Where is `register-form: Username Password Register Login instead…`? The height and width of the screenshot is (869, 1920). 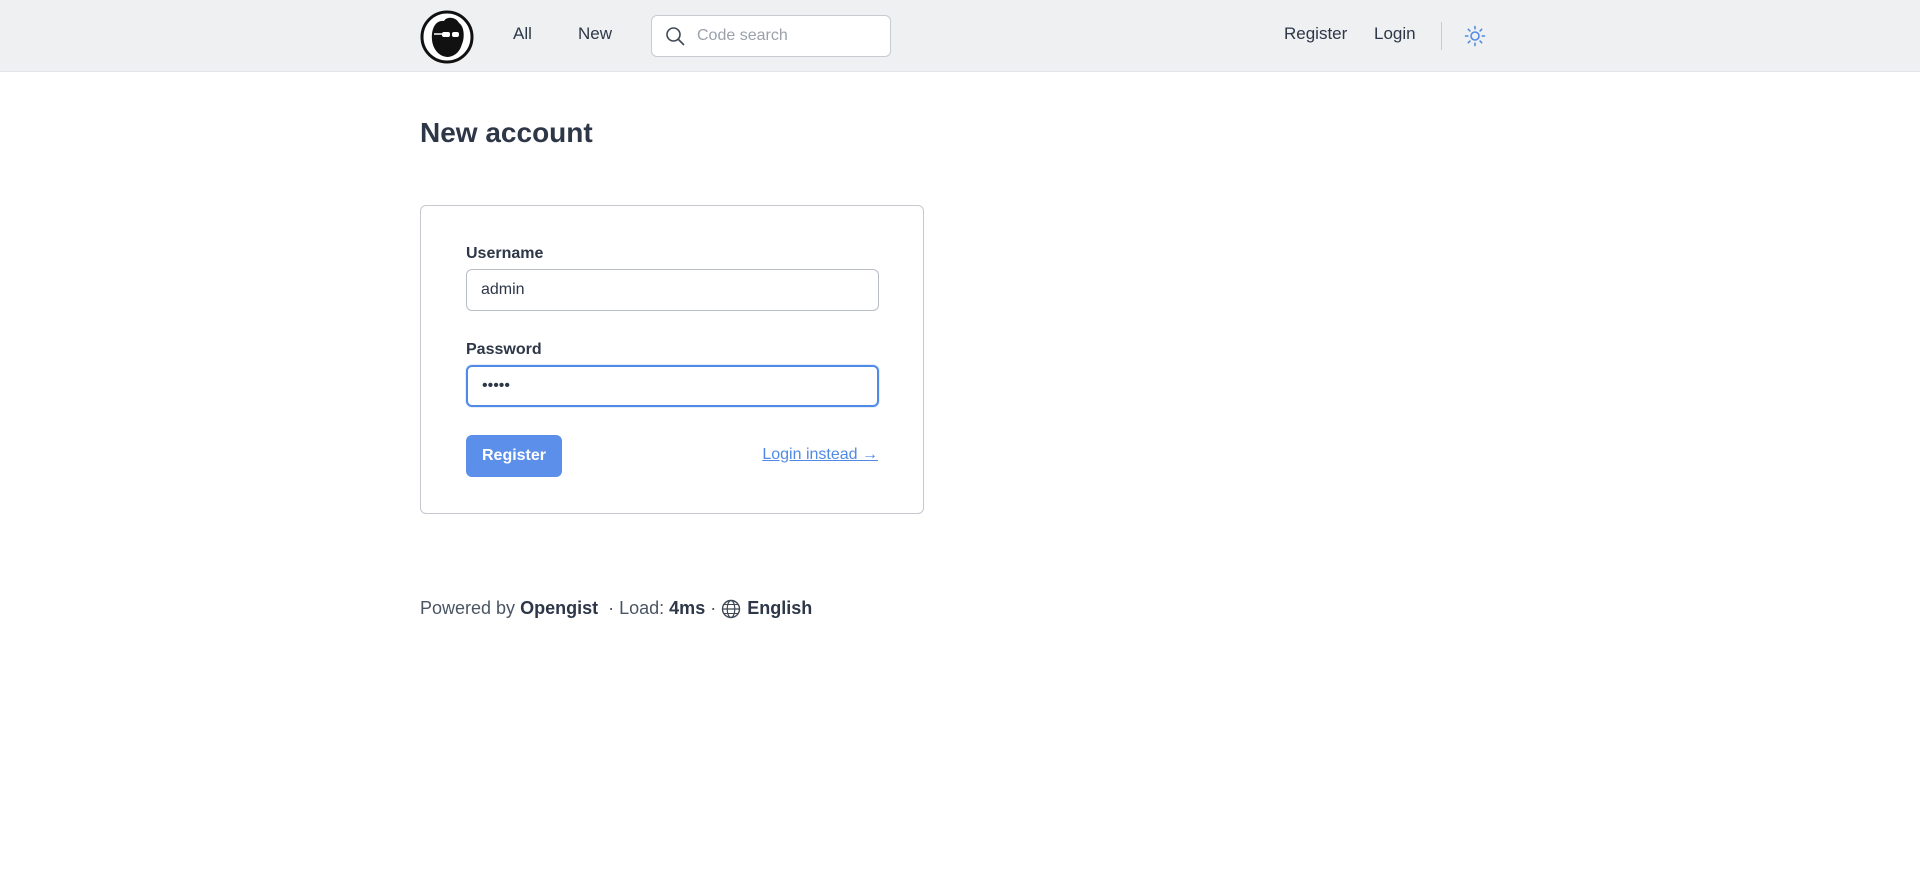 register-form: Username Password Register Login instead… is located at coordinates (672, 359).